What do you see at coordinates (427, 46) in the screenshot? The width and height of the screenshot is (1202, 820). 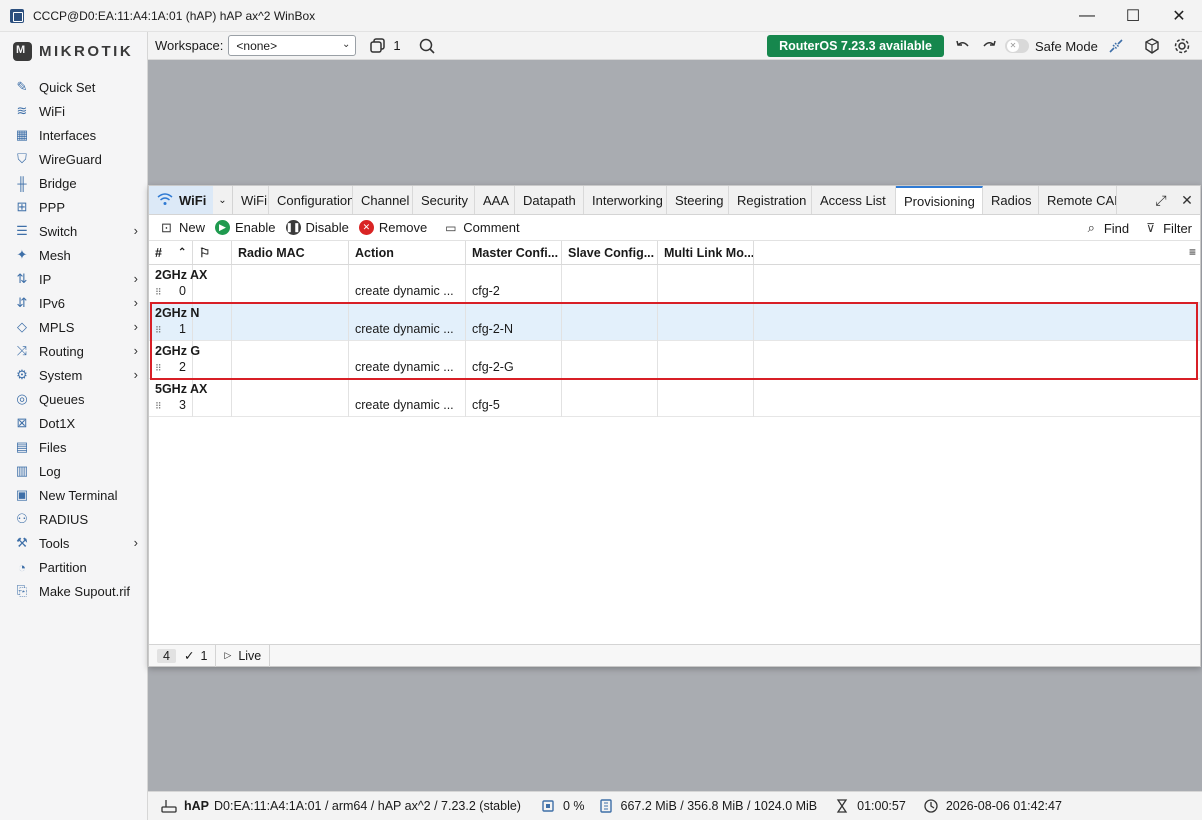 I see `search-icon` at bounding box center [427, 46].